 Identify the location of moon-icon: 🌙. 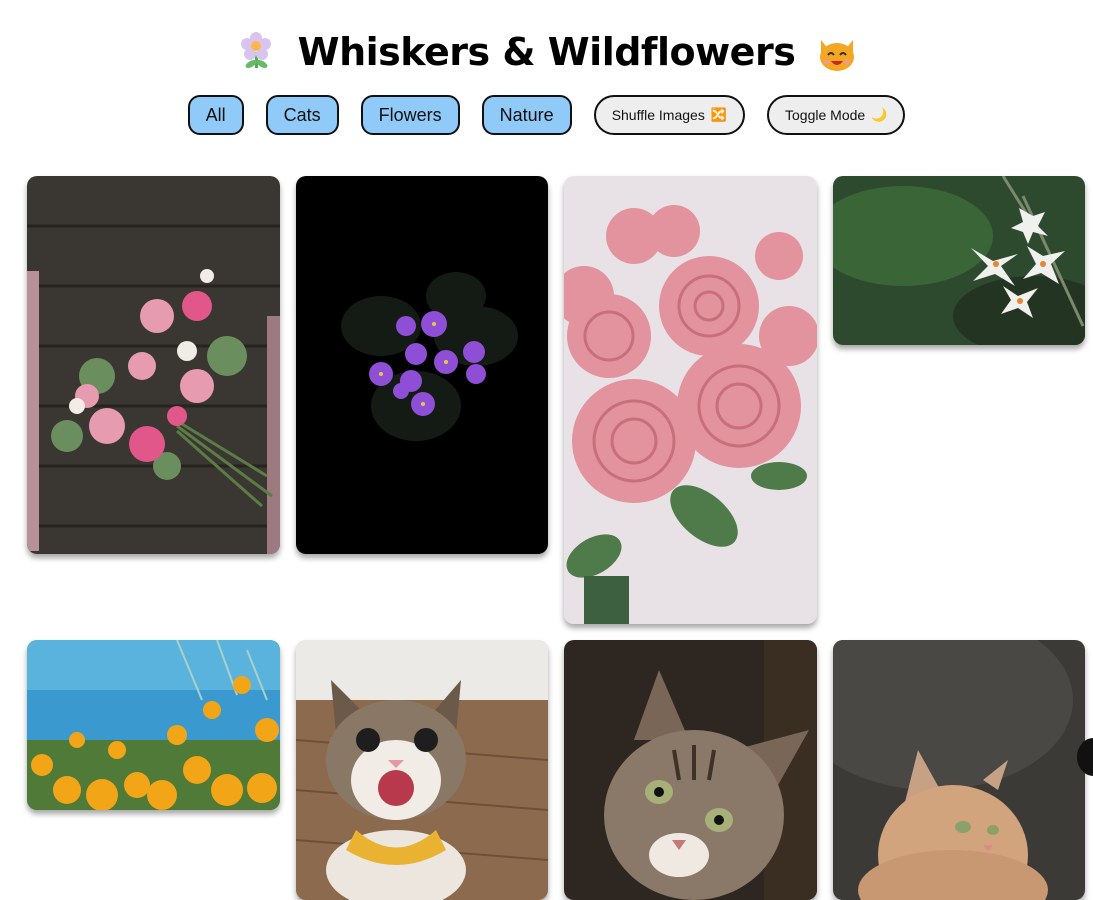
(879, 114).